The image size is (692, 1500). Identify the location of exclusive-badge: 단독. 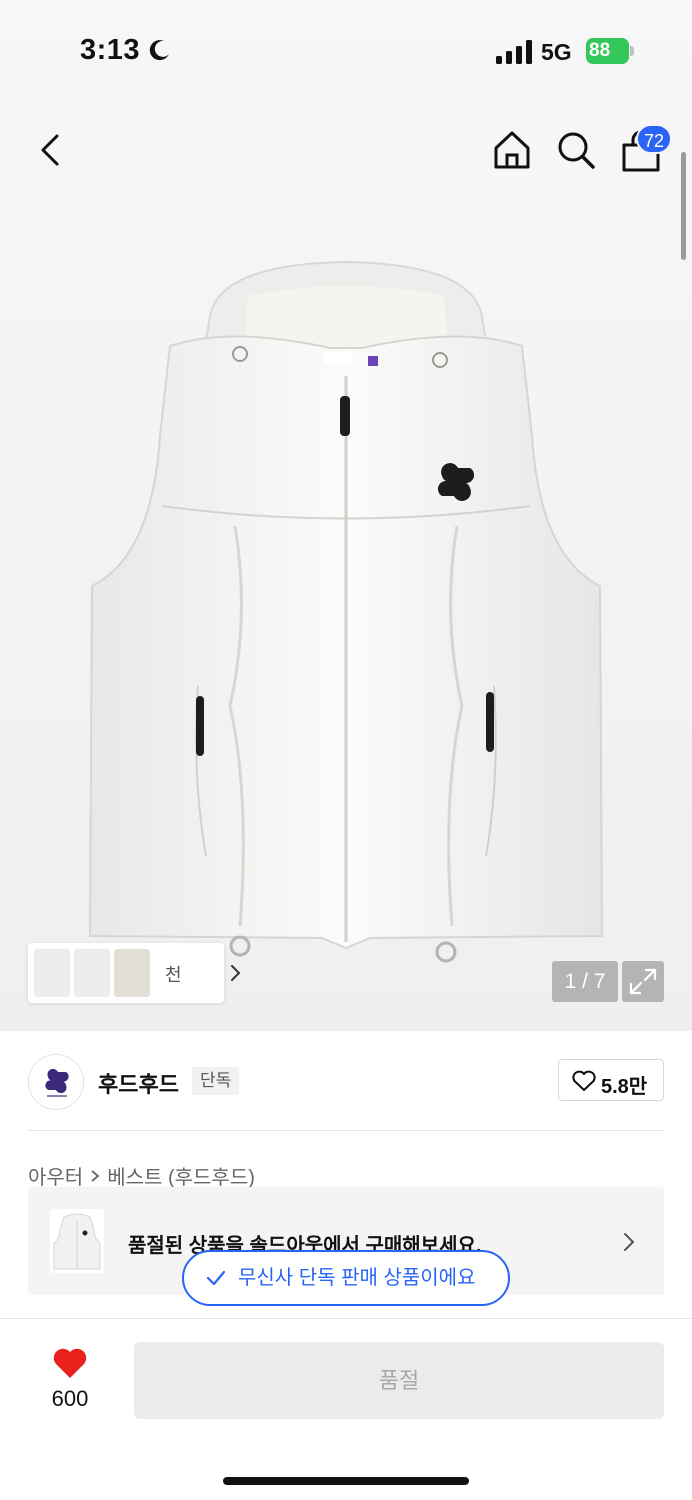
(216, 1081).